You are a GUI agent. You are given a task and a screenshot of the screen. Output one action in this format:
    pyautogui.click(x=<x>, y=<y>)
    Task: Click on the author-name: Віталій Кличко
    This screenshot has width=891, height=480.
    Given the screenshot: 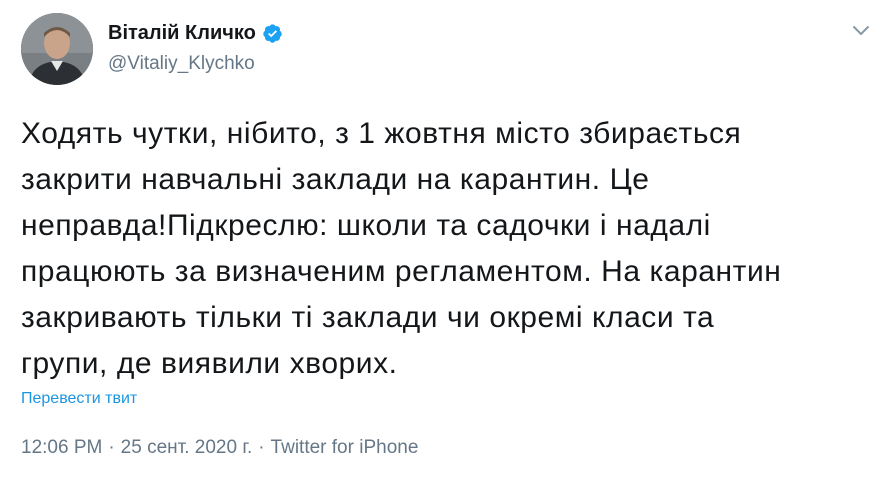 What is the action you would take?
    pyautogui.click(x=195, y=33)
    